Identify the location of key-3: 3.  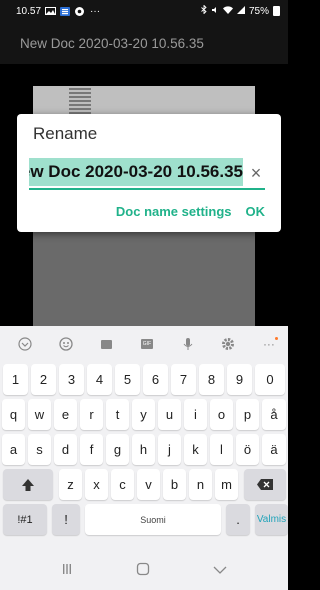
(71, 379).